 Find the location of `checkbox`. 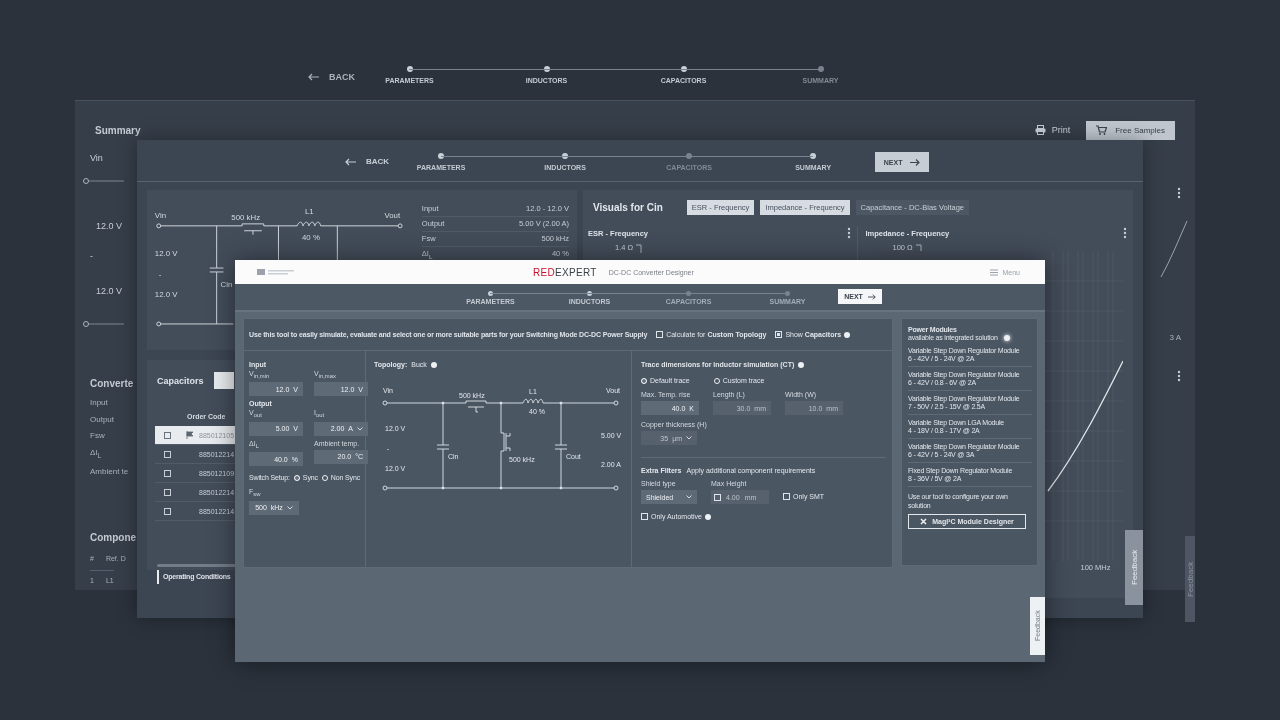

checkbox is located at coordinates (167, 435).